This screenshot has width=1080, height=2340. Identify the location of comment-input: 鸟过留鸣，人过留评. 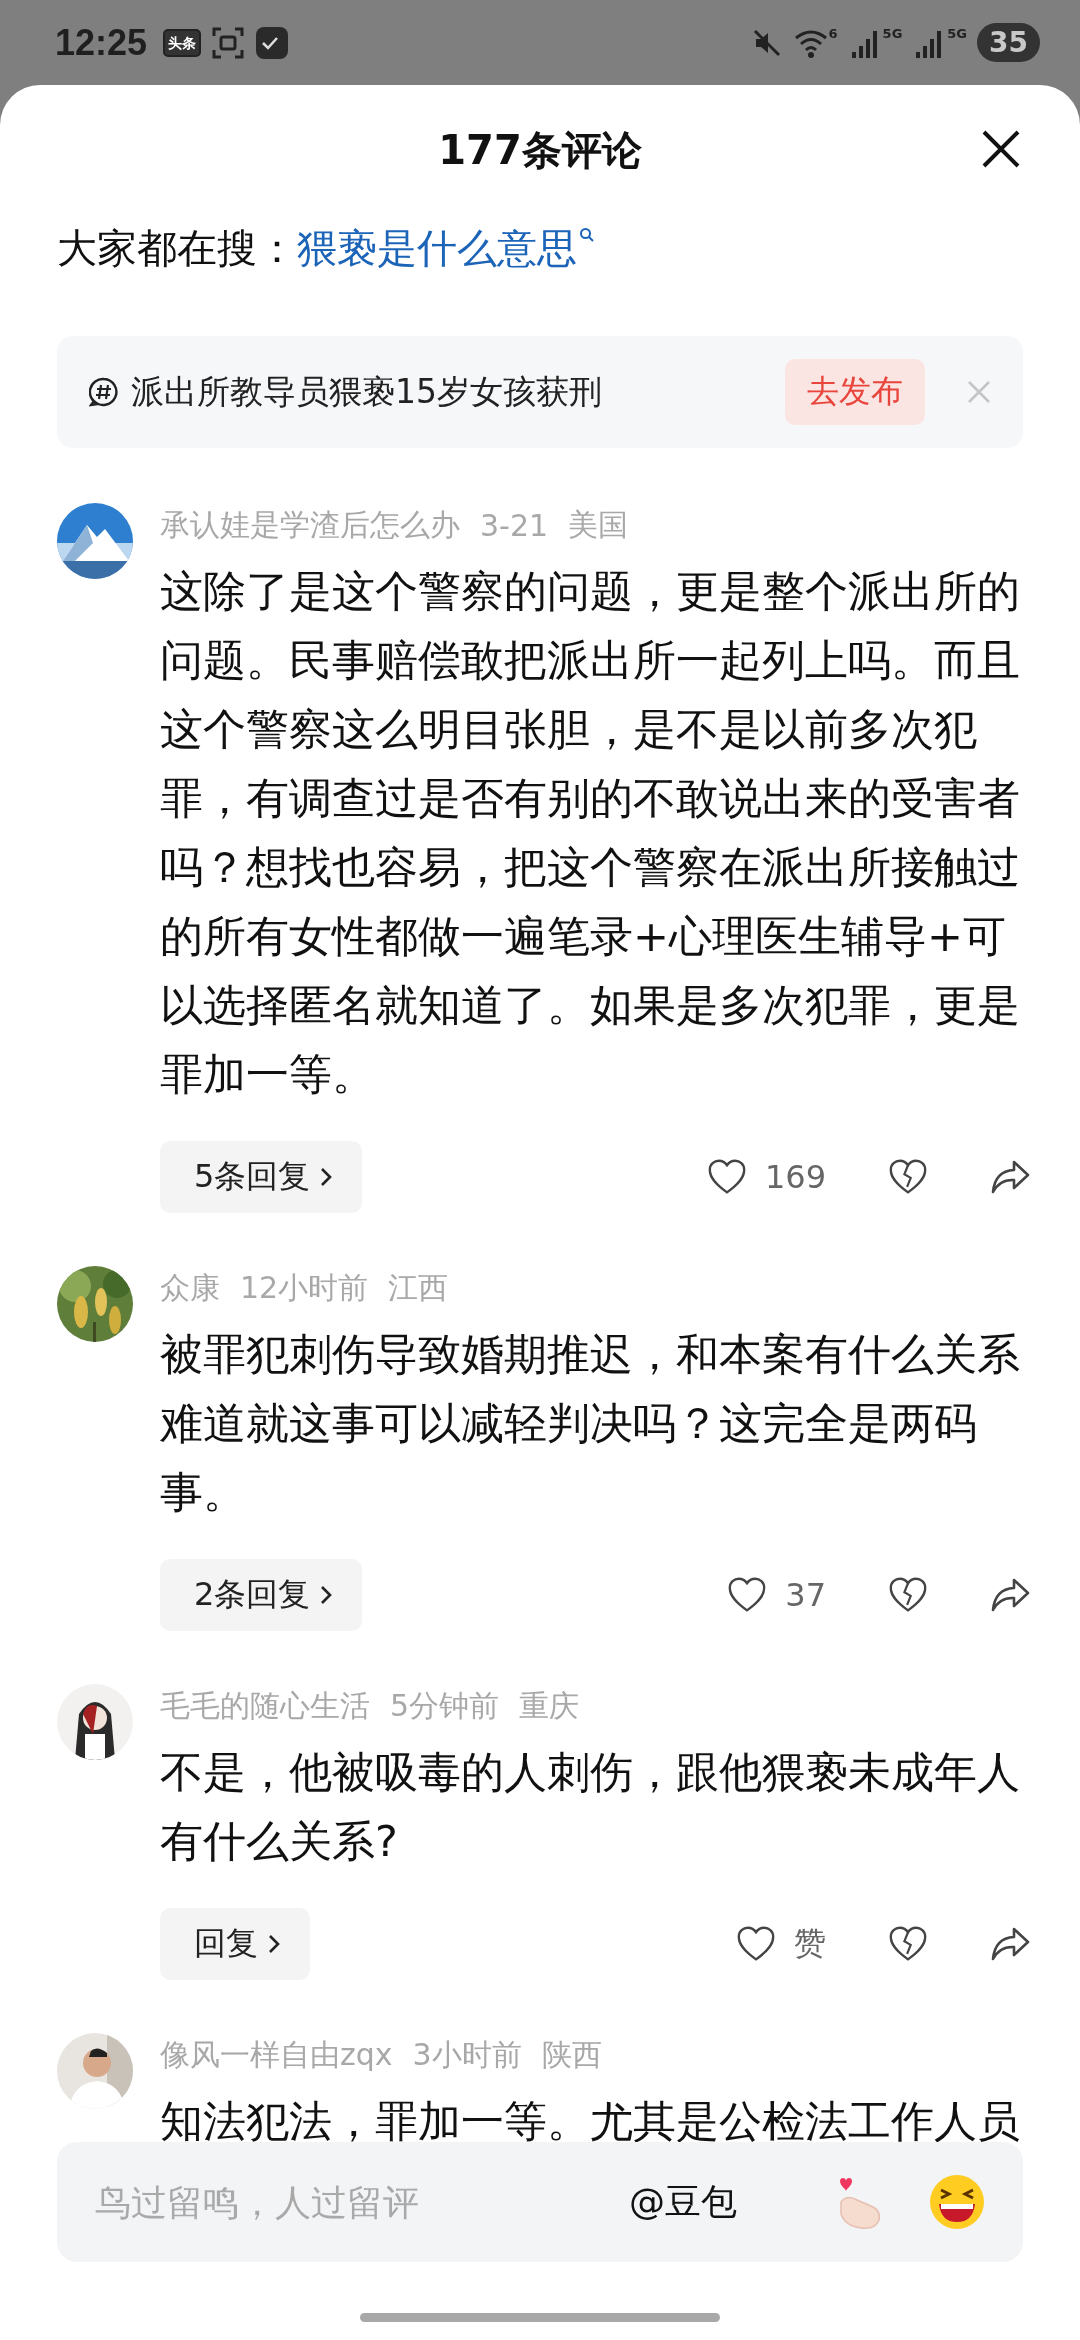
(361, 2202).